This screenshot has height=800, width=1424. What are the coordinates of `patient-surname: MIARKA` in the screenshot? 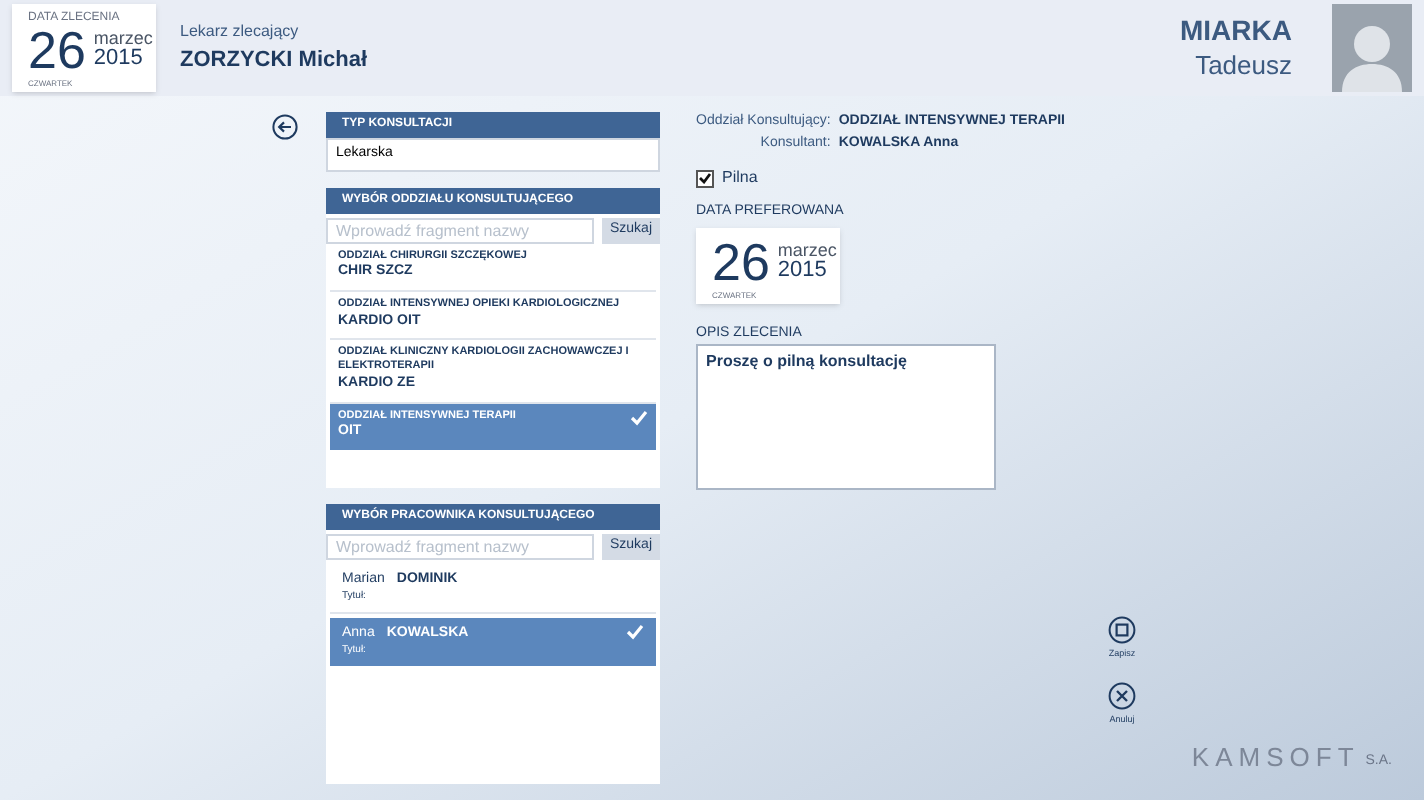 It's located at (1236, 32).